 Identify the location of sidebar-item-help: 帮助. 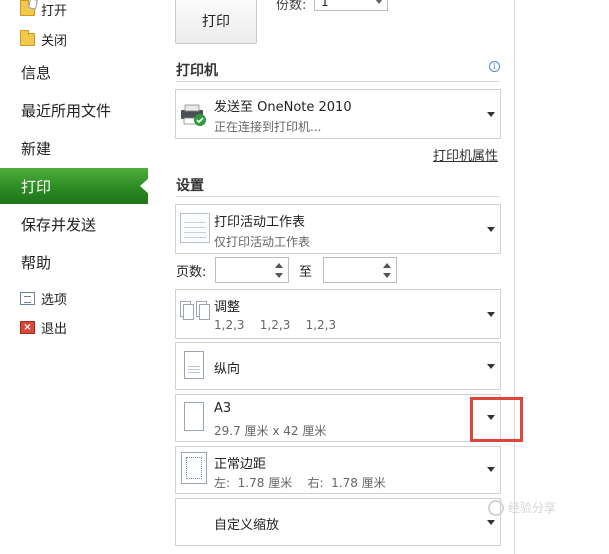
(36, 262).